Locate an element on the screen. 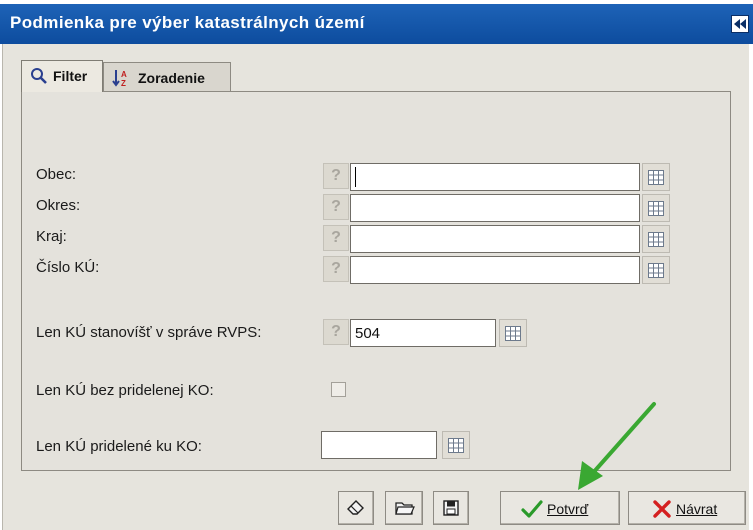 The image size is (753, 530). ku-ko-label: Len KÚ pridelené ku KO: is located at coordinates (119, 446).